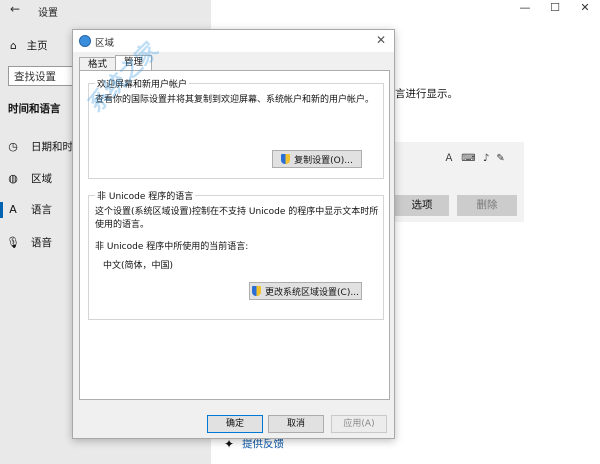 This screenshot has height=464, width=600. I want to click on apply-button: 应用(A), so click(359, 424).